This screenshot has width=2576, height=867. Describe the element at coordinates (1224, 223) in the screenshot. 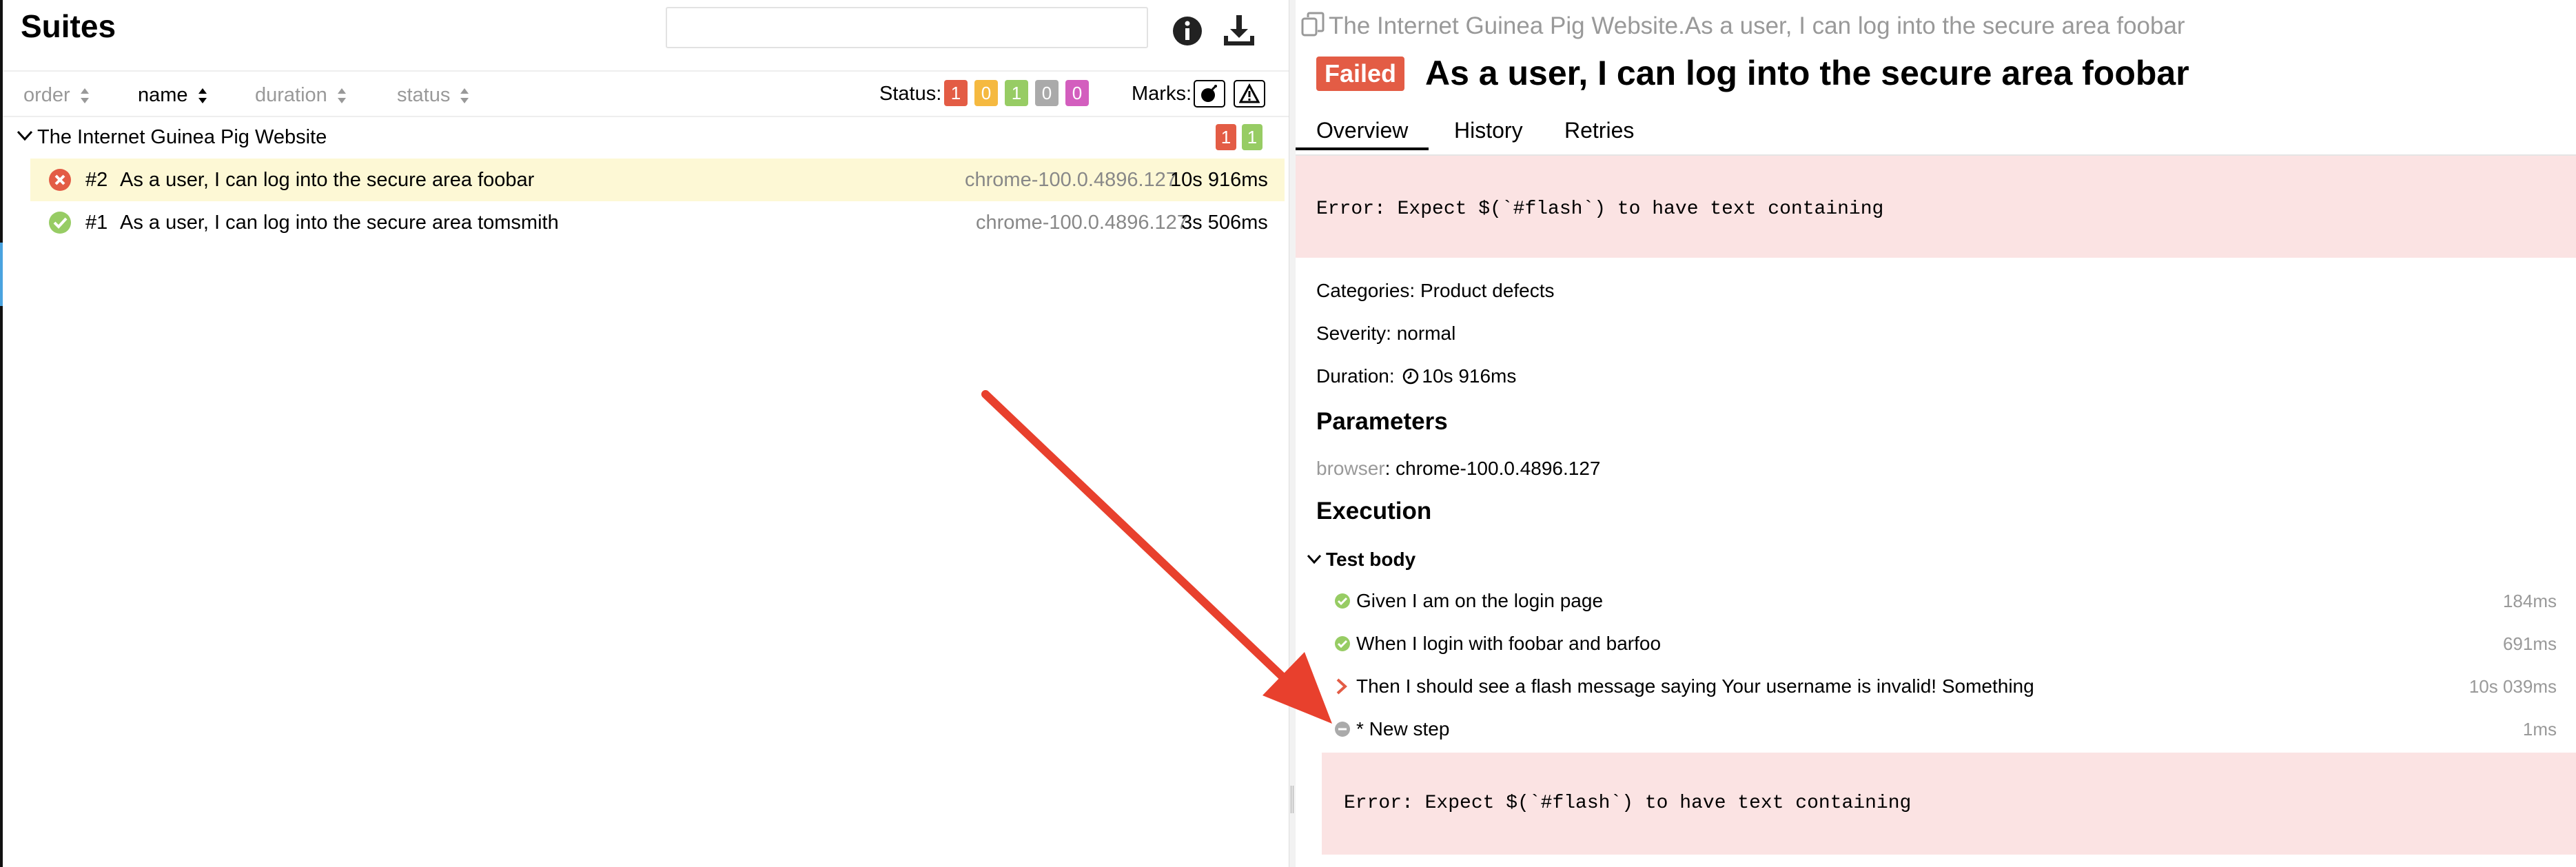

I see `test-duration: 3s 506ms` at that location.